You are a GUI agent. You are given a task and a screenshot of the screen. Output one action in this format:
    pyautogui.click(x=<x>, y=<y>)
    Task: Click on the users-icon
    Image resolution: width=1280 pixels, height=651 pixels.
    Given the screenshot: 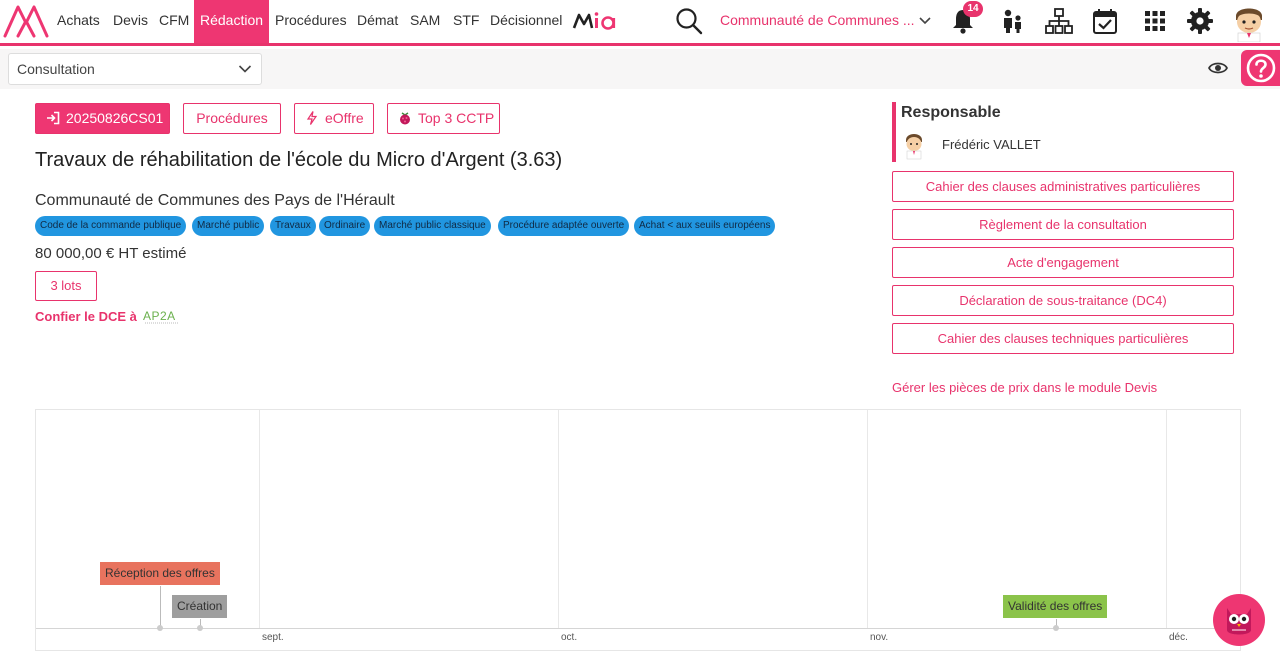 What is the action you would take?
    pyautogui.click(x=1013, y=21)
    